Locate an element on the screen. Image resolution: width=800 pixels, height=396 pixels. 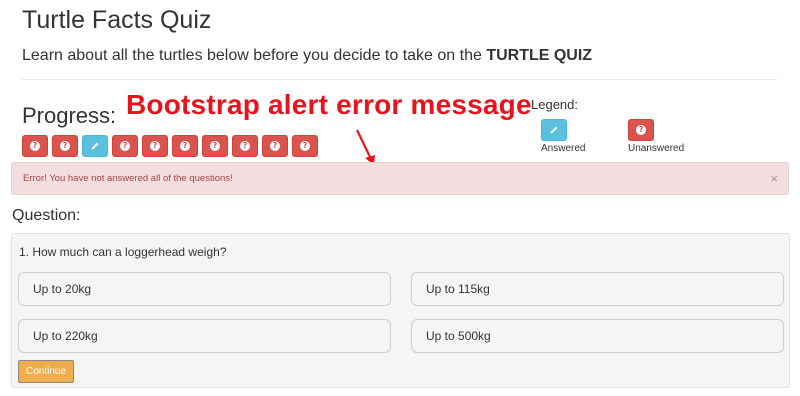
progress-button-5: ? is located at coordinates (155, 146).